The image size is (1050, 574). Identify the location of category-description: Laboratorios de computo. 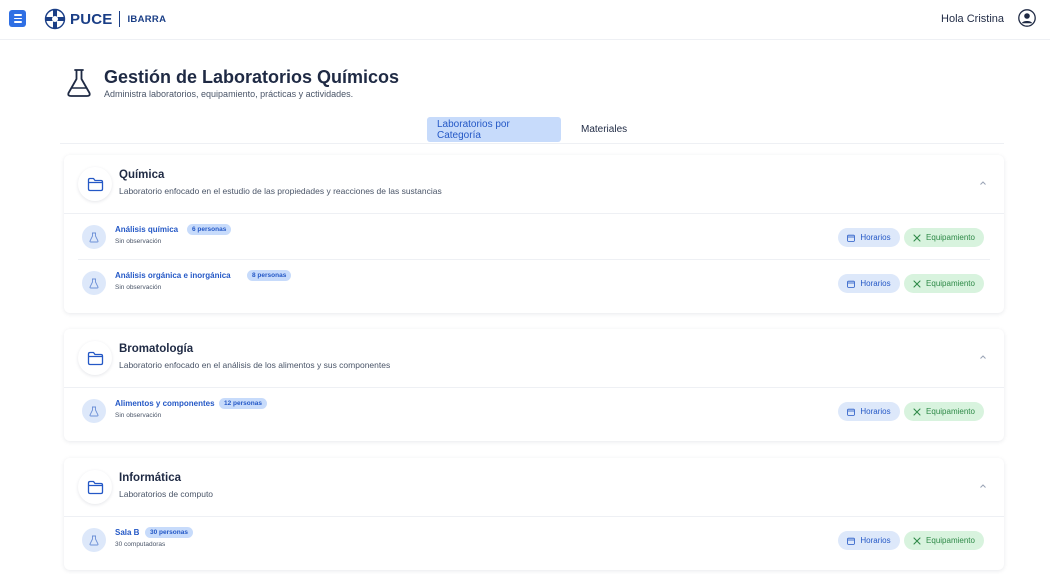
(166, 494).